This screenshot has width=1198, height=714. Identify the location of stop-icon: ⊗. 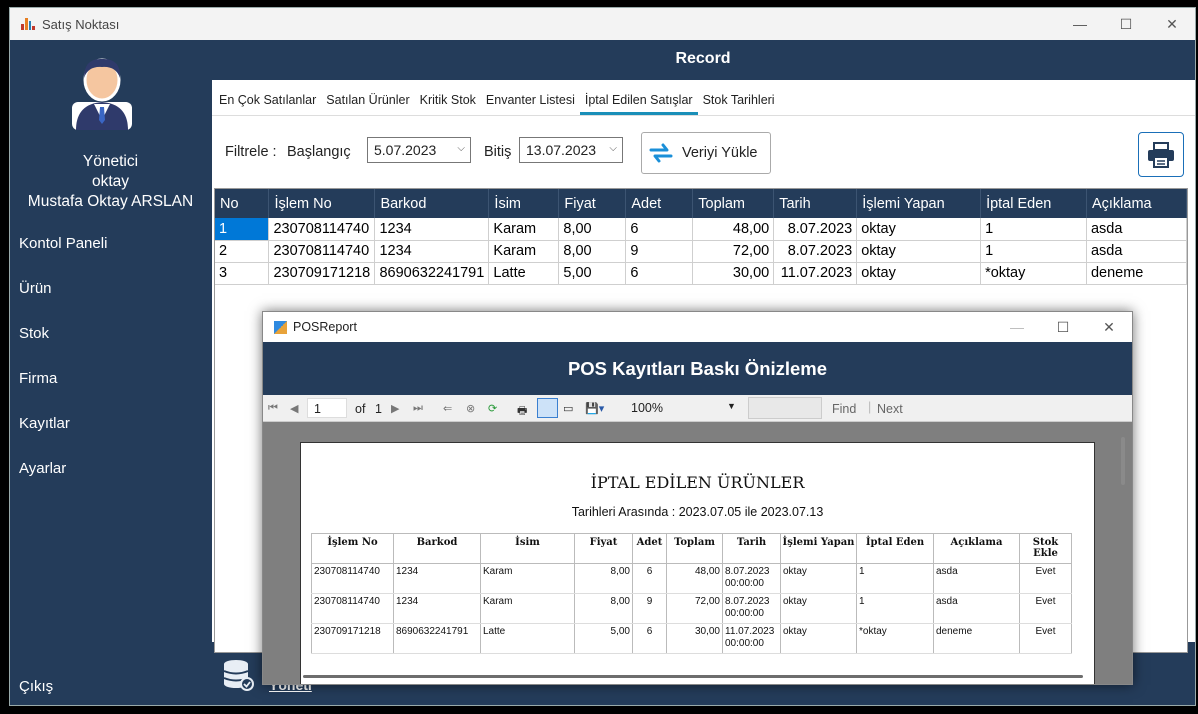
(470, 408).